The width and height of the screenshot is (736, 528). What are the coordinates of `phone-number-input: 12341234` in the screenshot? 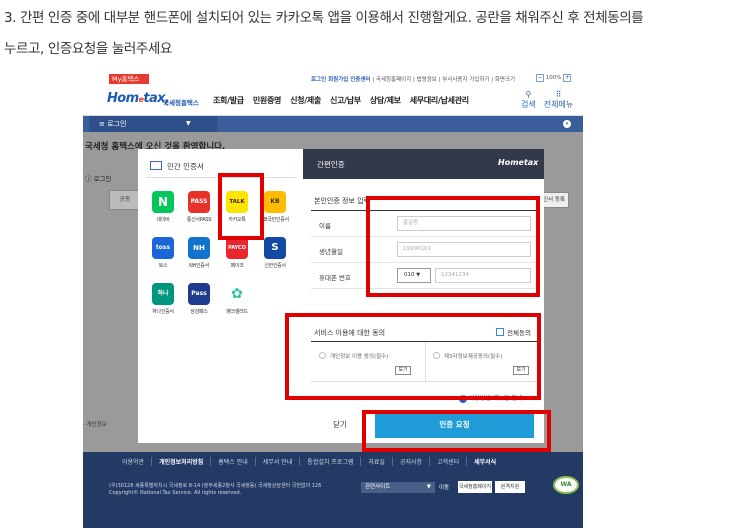 It's located at (483, 275).